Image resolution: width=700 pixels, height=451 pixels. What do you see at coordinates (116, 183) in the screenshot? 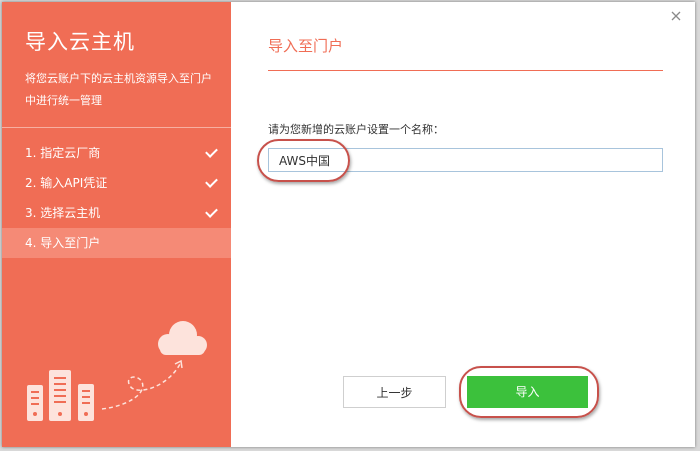
I see `step-item-2: 2. 输入API凭证` at bounding box center [116, 183].